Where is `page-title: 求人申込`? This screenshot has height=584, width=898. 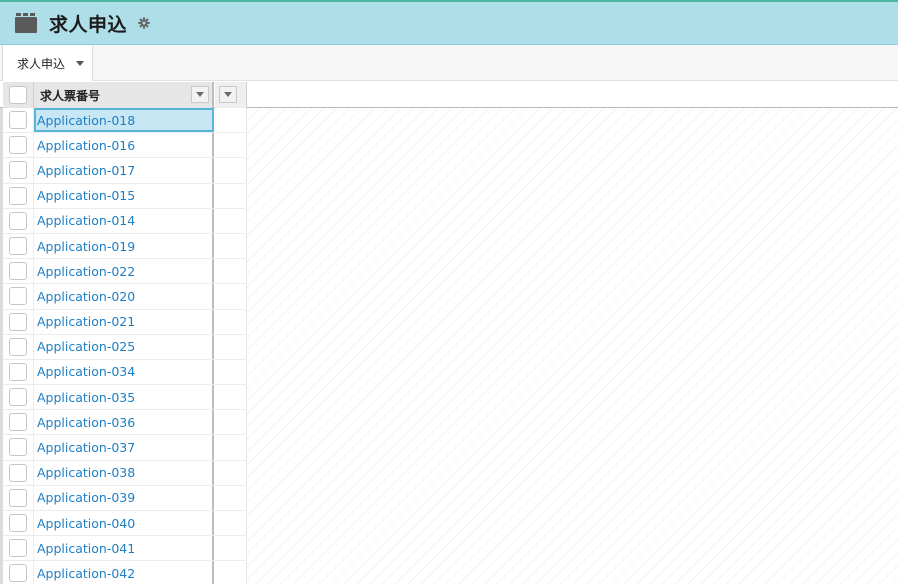 page-title: 求人申込 is located at coordinates (88, 24).